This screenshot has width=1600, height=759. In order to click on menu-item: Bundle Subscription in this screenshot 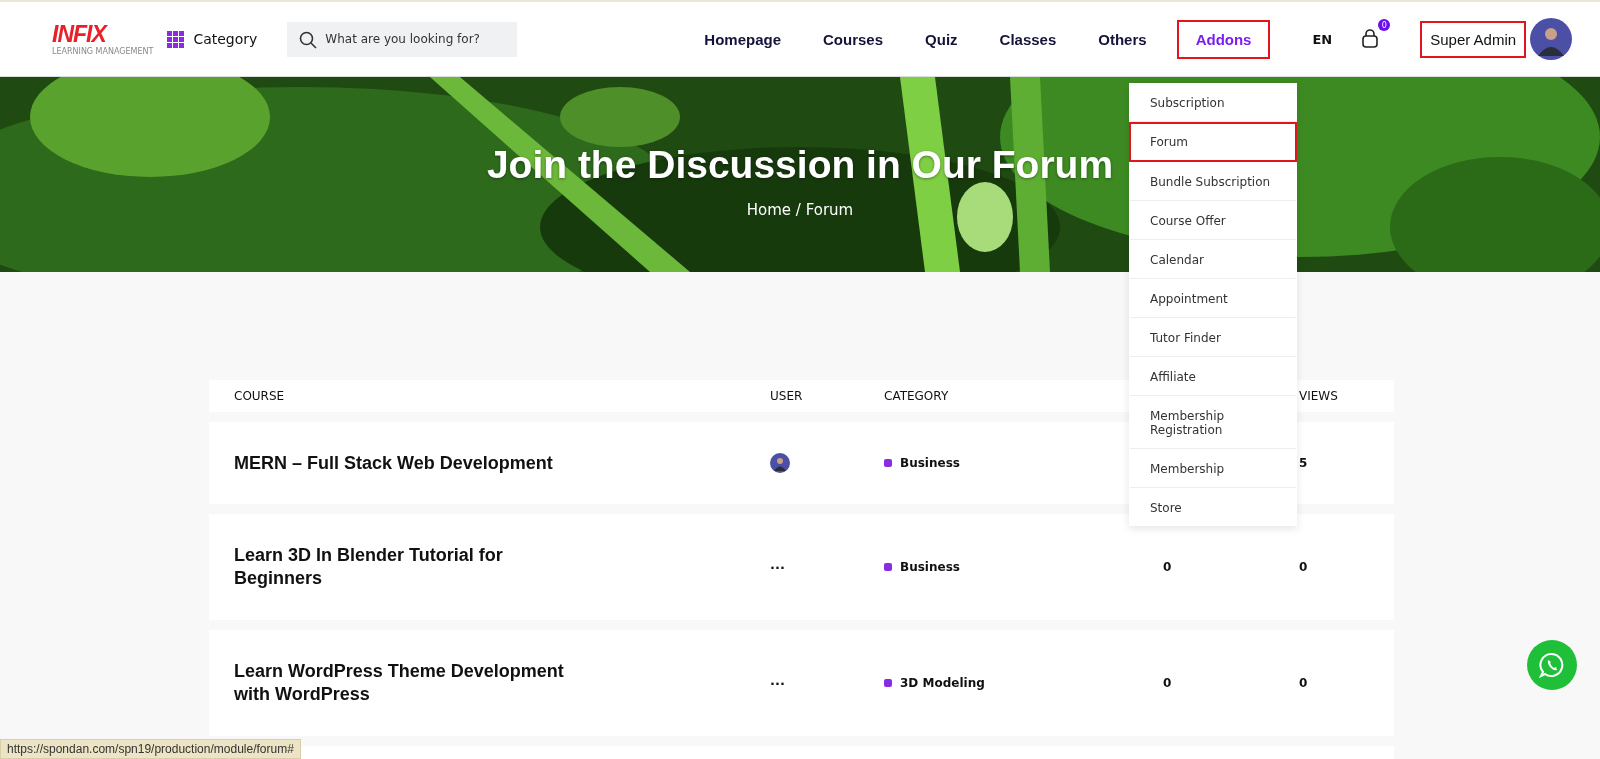, I will do `click(1213, 181)`.